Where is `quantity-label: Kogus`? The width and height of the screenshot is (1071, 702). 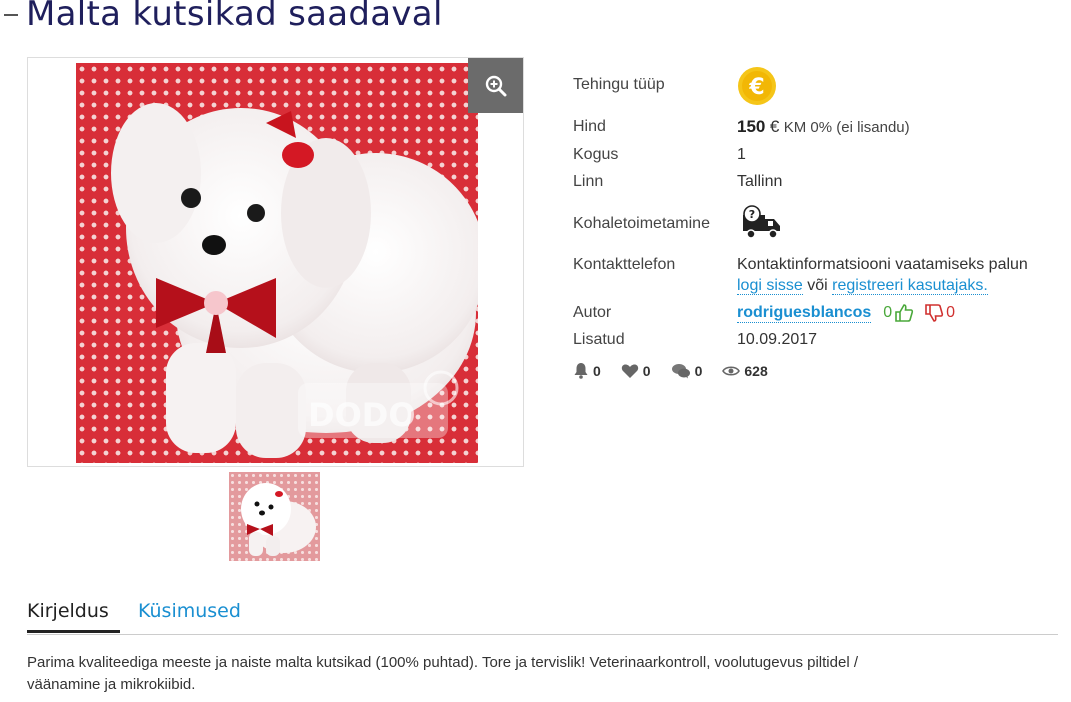
quantity-label: Kogus is located at coordinates (596, 154).